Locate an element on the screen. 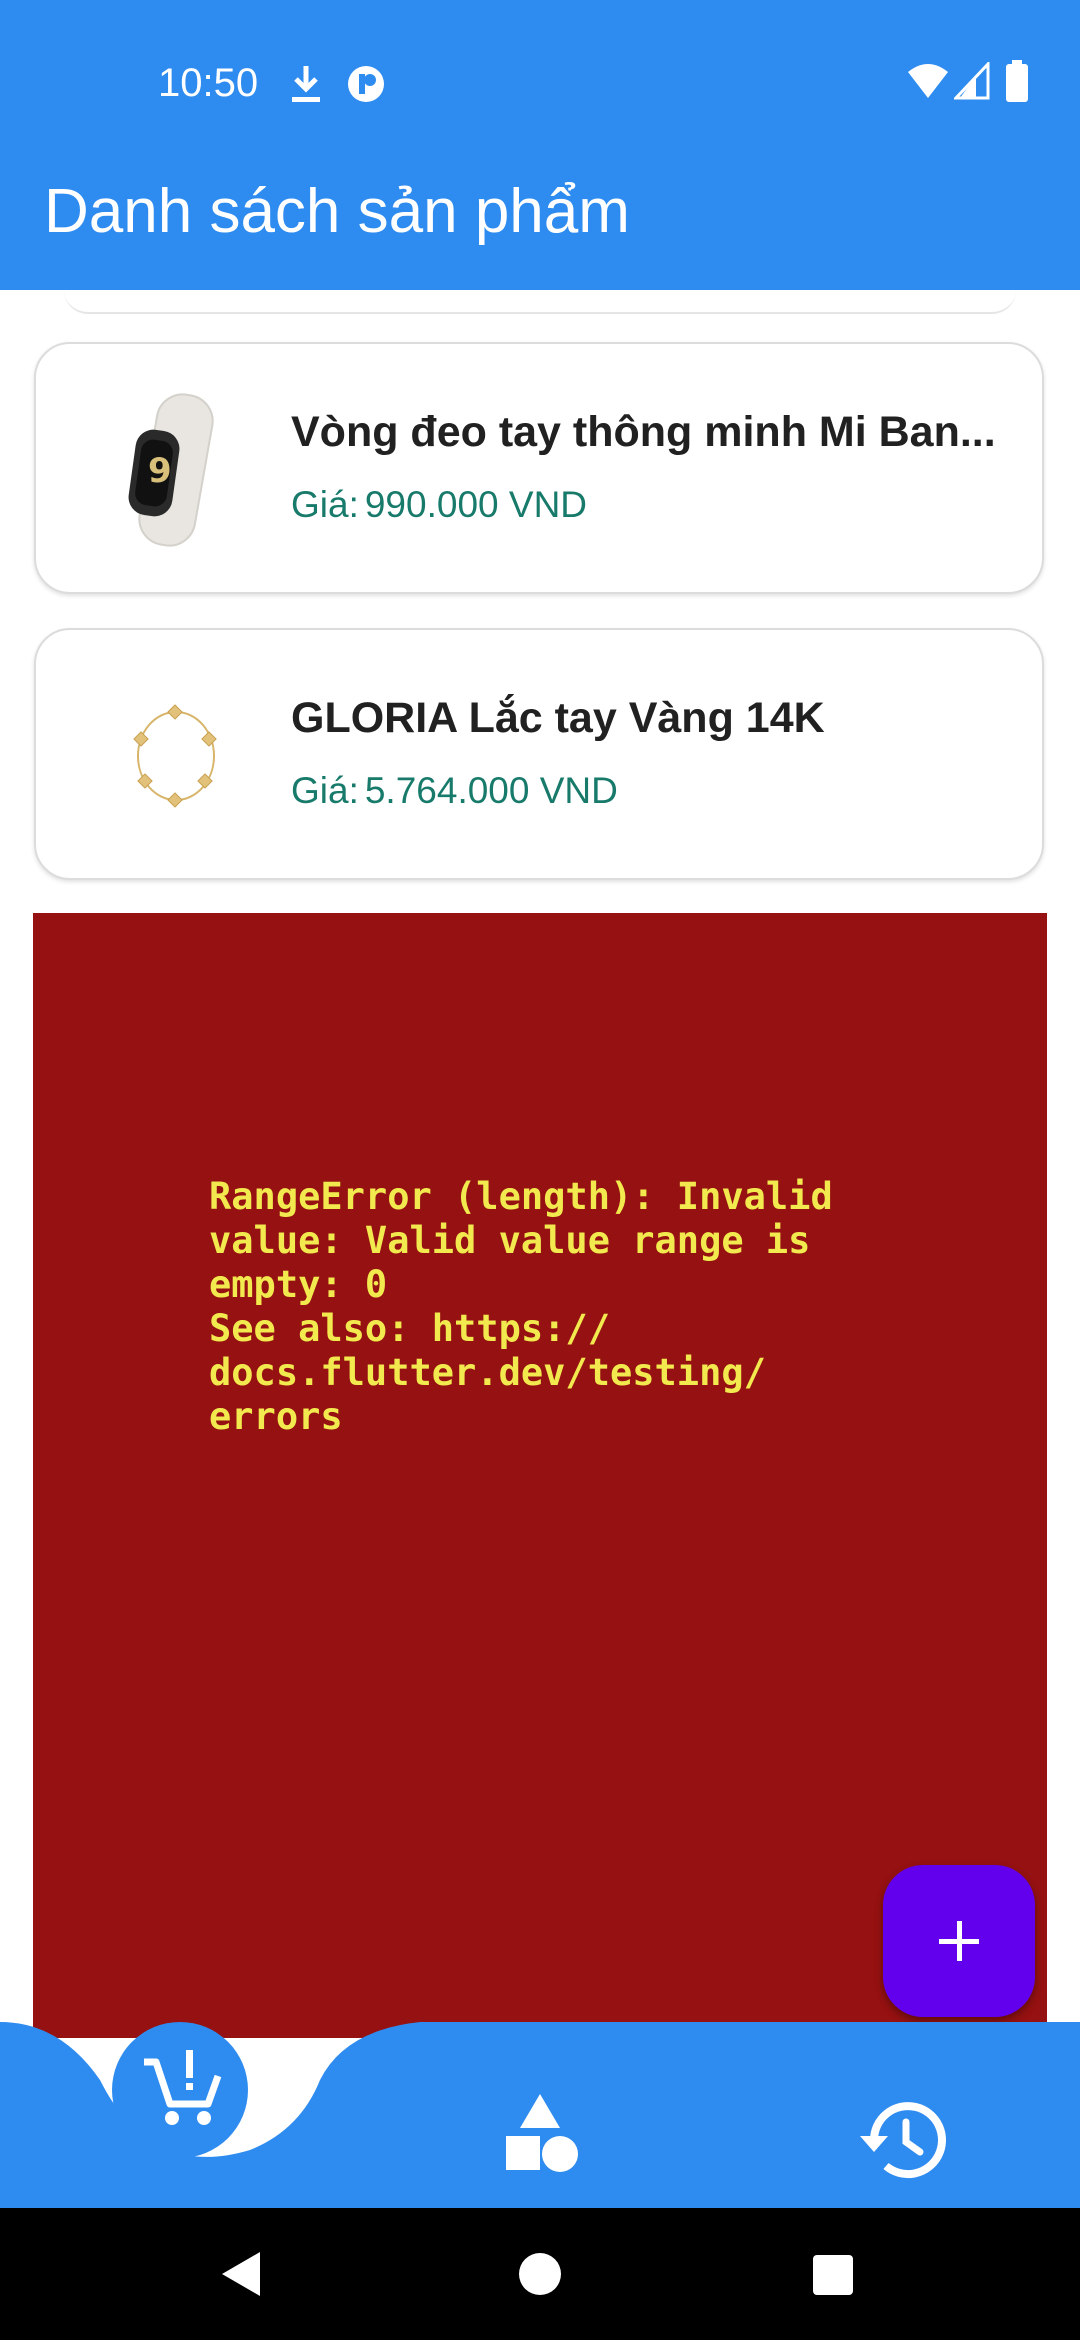  nav-item-history is located at coordinates (902, 2140).